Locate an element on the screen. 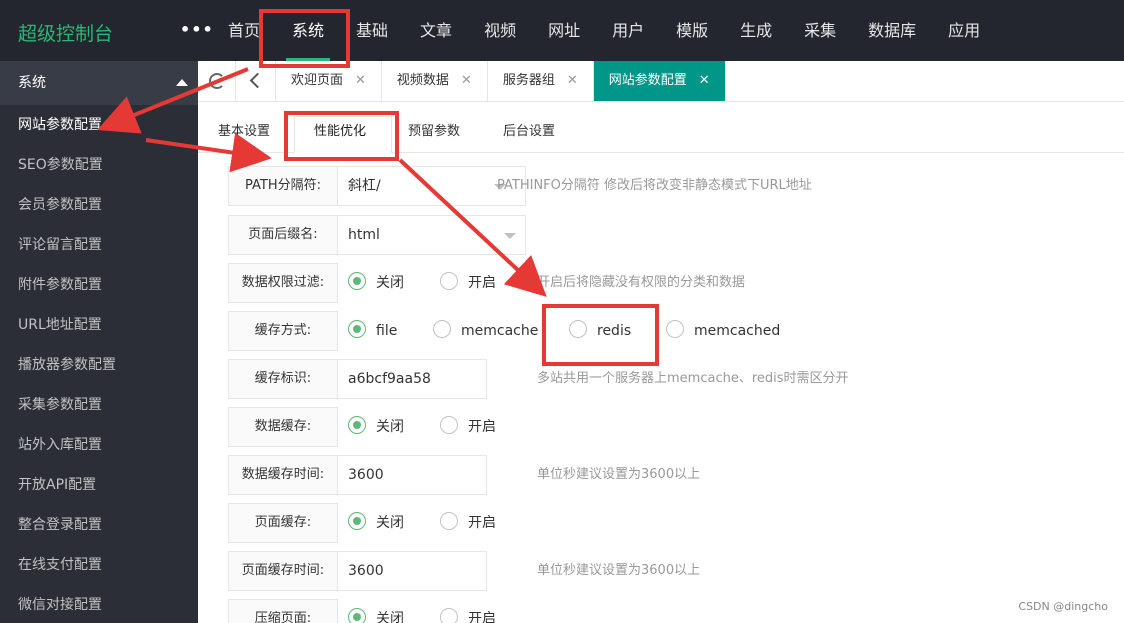 Image resolution: width=1124 pixels, height=623 pixels. cache-type-memcached-radio: memcached is located at coordinates (723, 331).